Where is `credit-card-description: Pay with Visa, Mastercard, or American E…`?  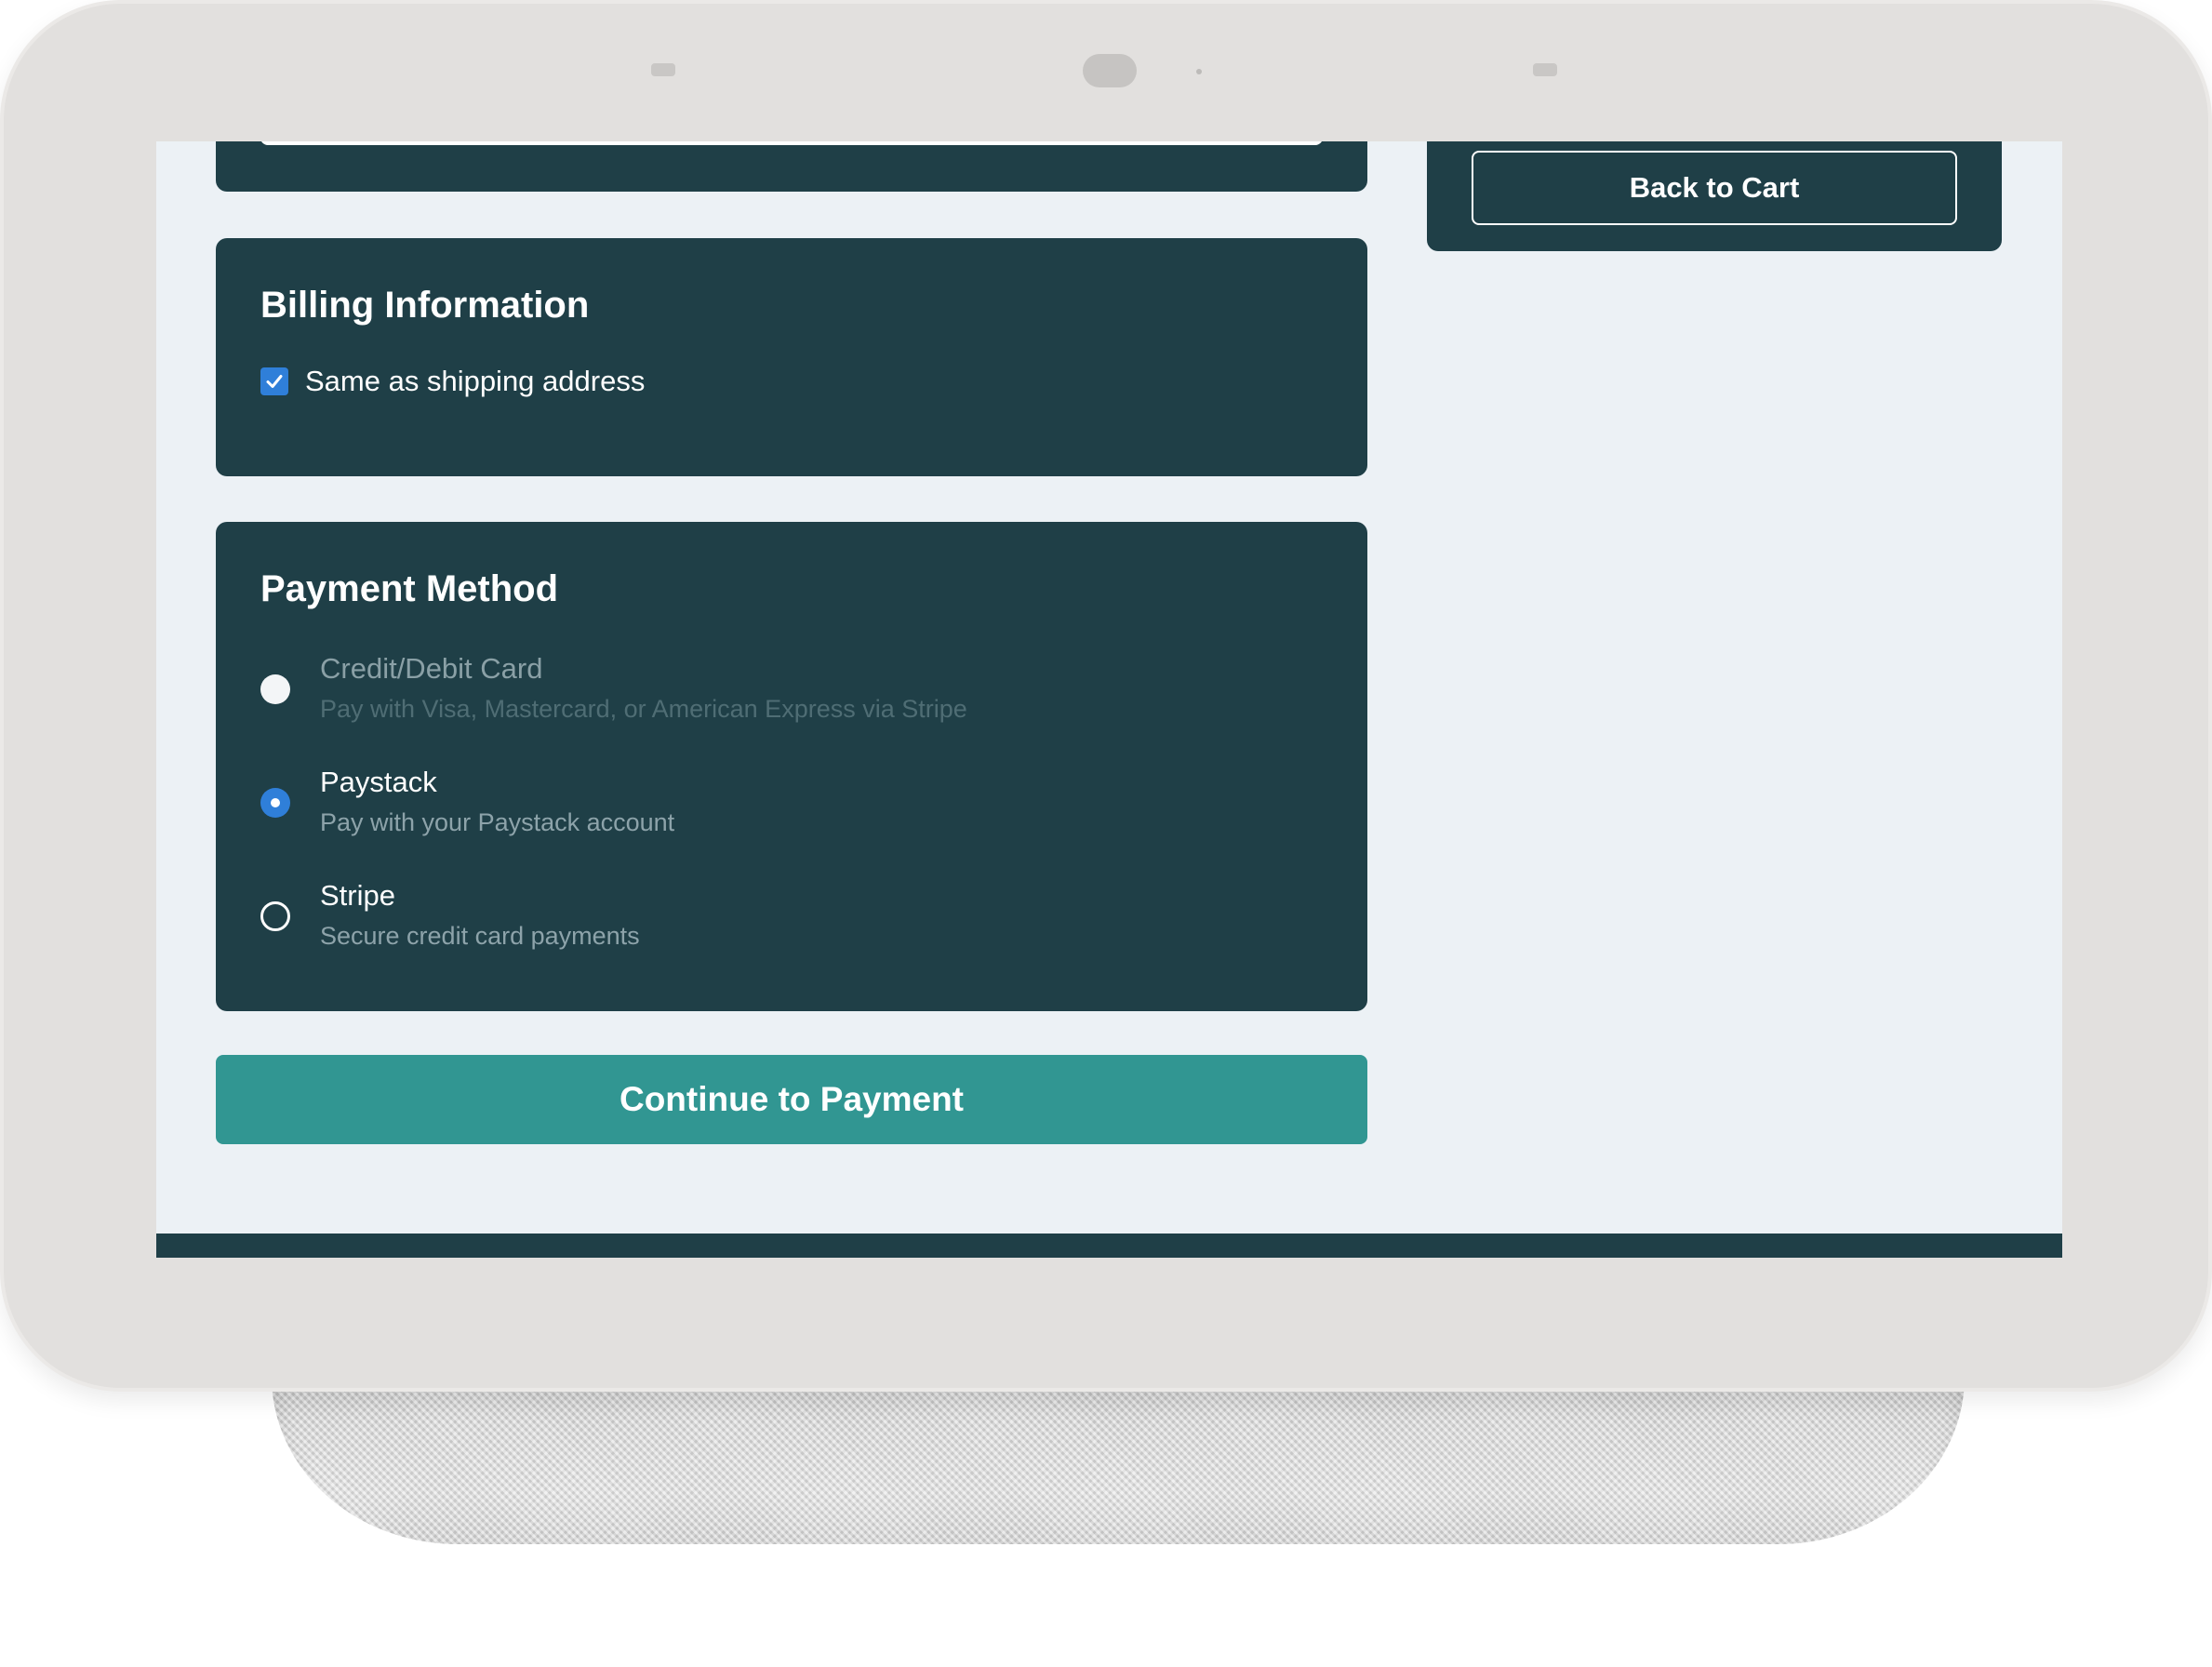 credit-card-description: Pay with Visa, Mastercard, or American E… is located at coordinates (643, 709).